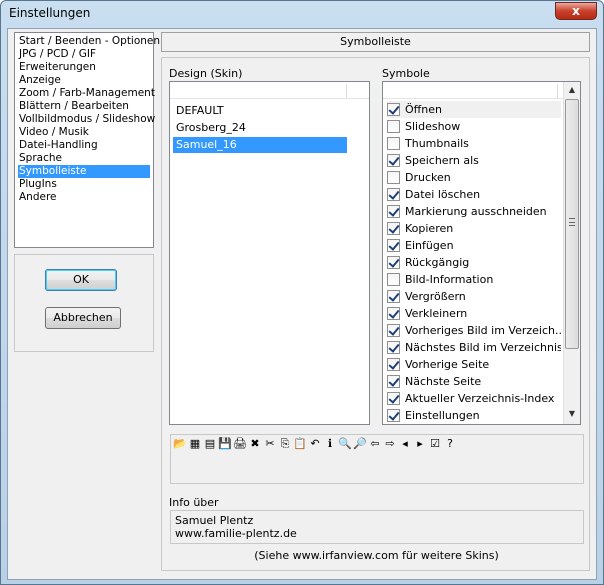 The height and width of the screenshot is (585, 604). I want to click on category-item: Zoom / Farb-Management, so click(86, 93).